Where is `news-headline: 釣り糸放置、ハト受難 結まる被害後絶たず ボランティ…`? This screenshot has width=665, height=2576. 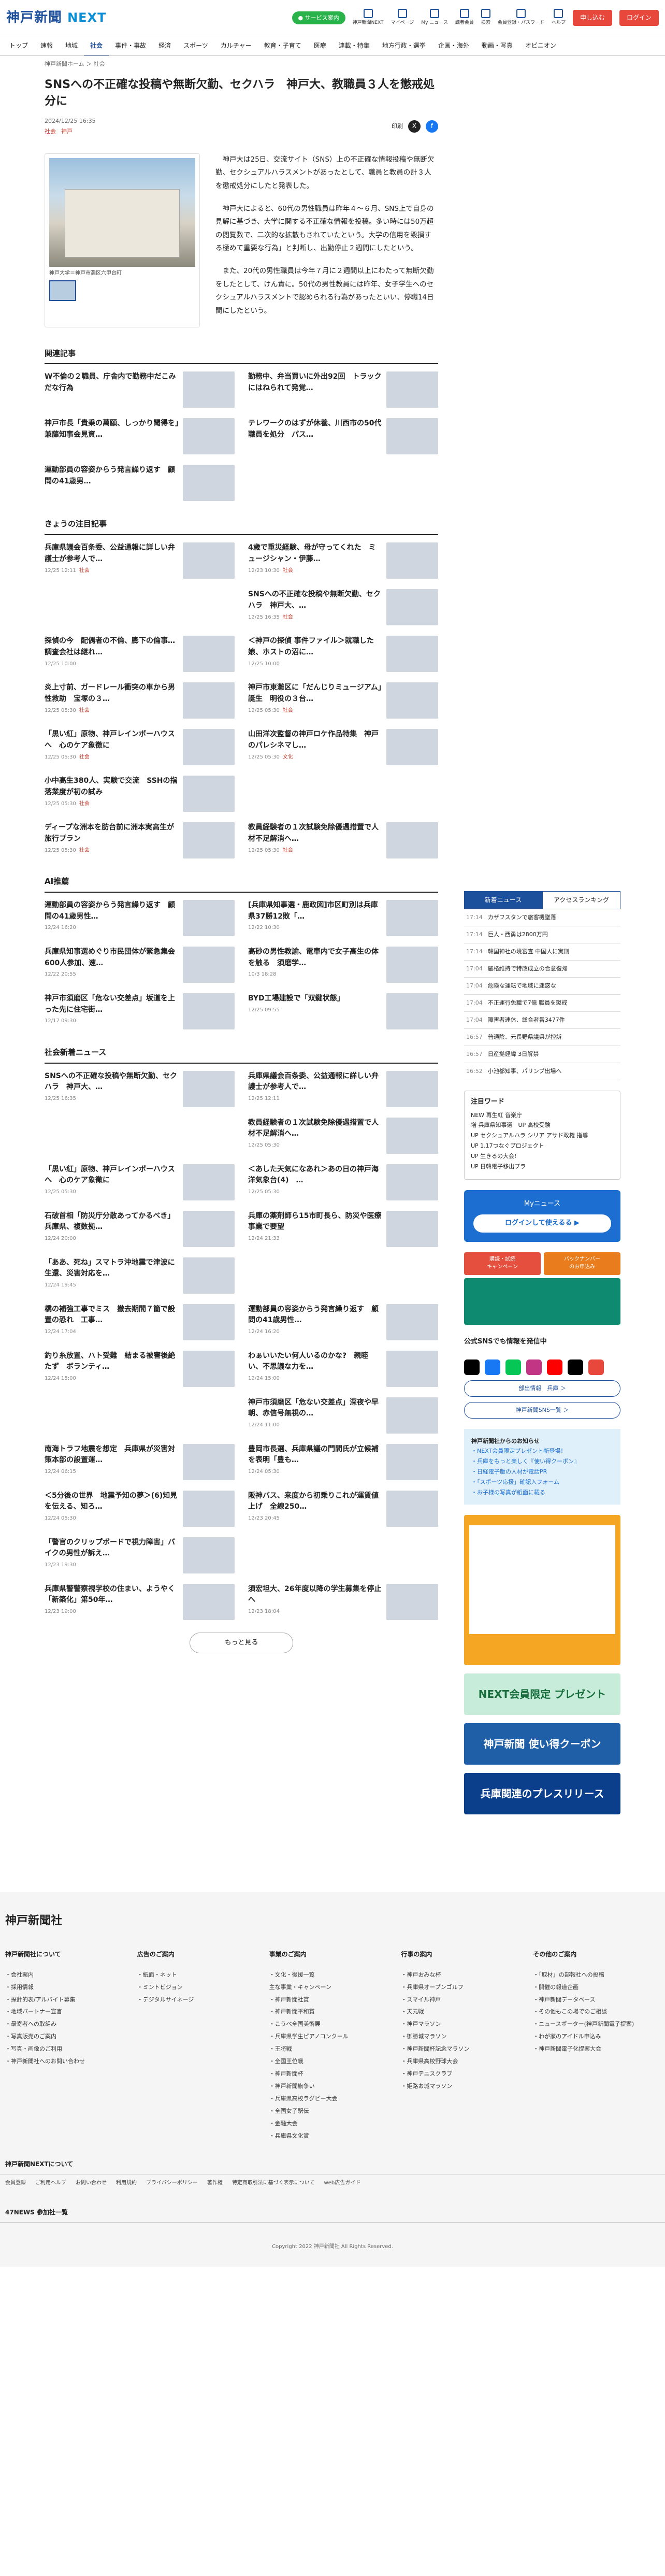 news-headline: 釣り糸放置、ハト受難 結まる被害後絶たず ボランティ… is located at coordinates (110, 1361).